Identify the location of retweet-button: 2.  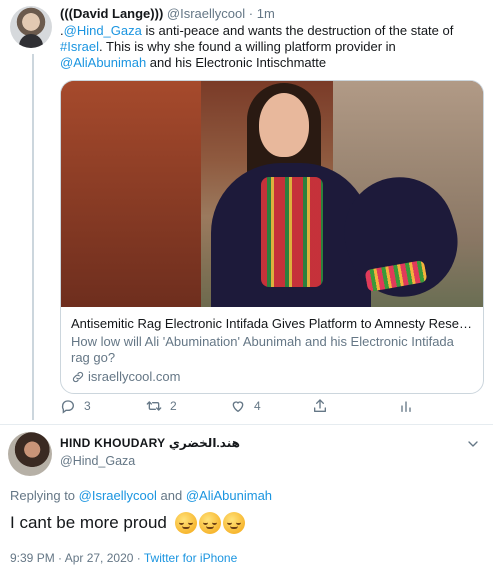
(161, 406).